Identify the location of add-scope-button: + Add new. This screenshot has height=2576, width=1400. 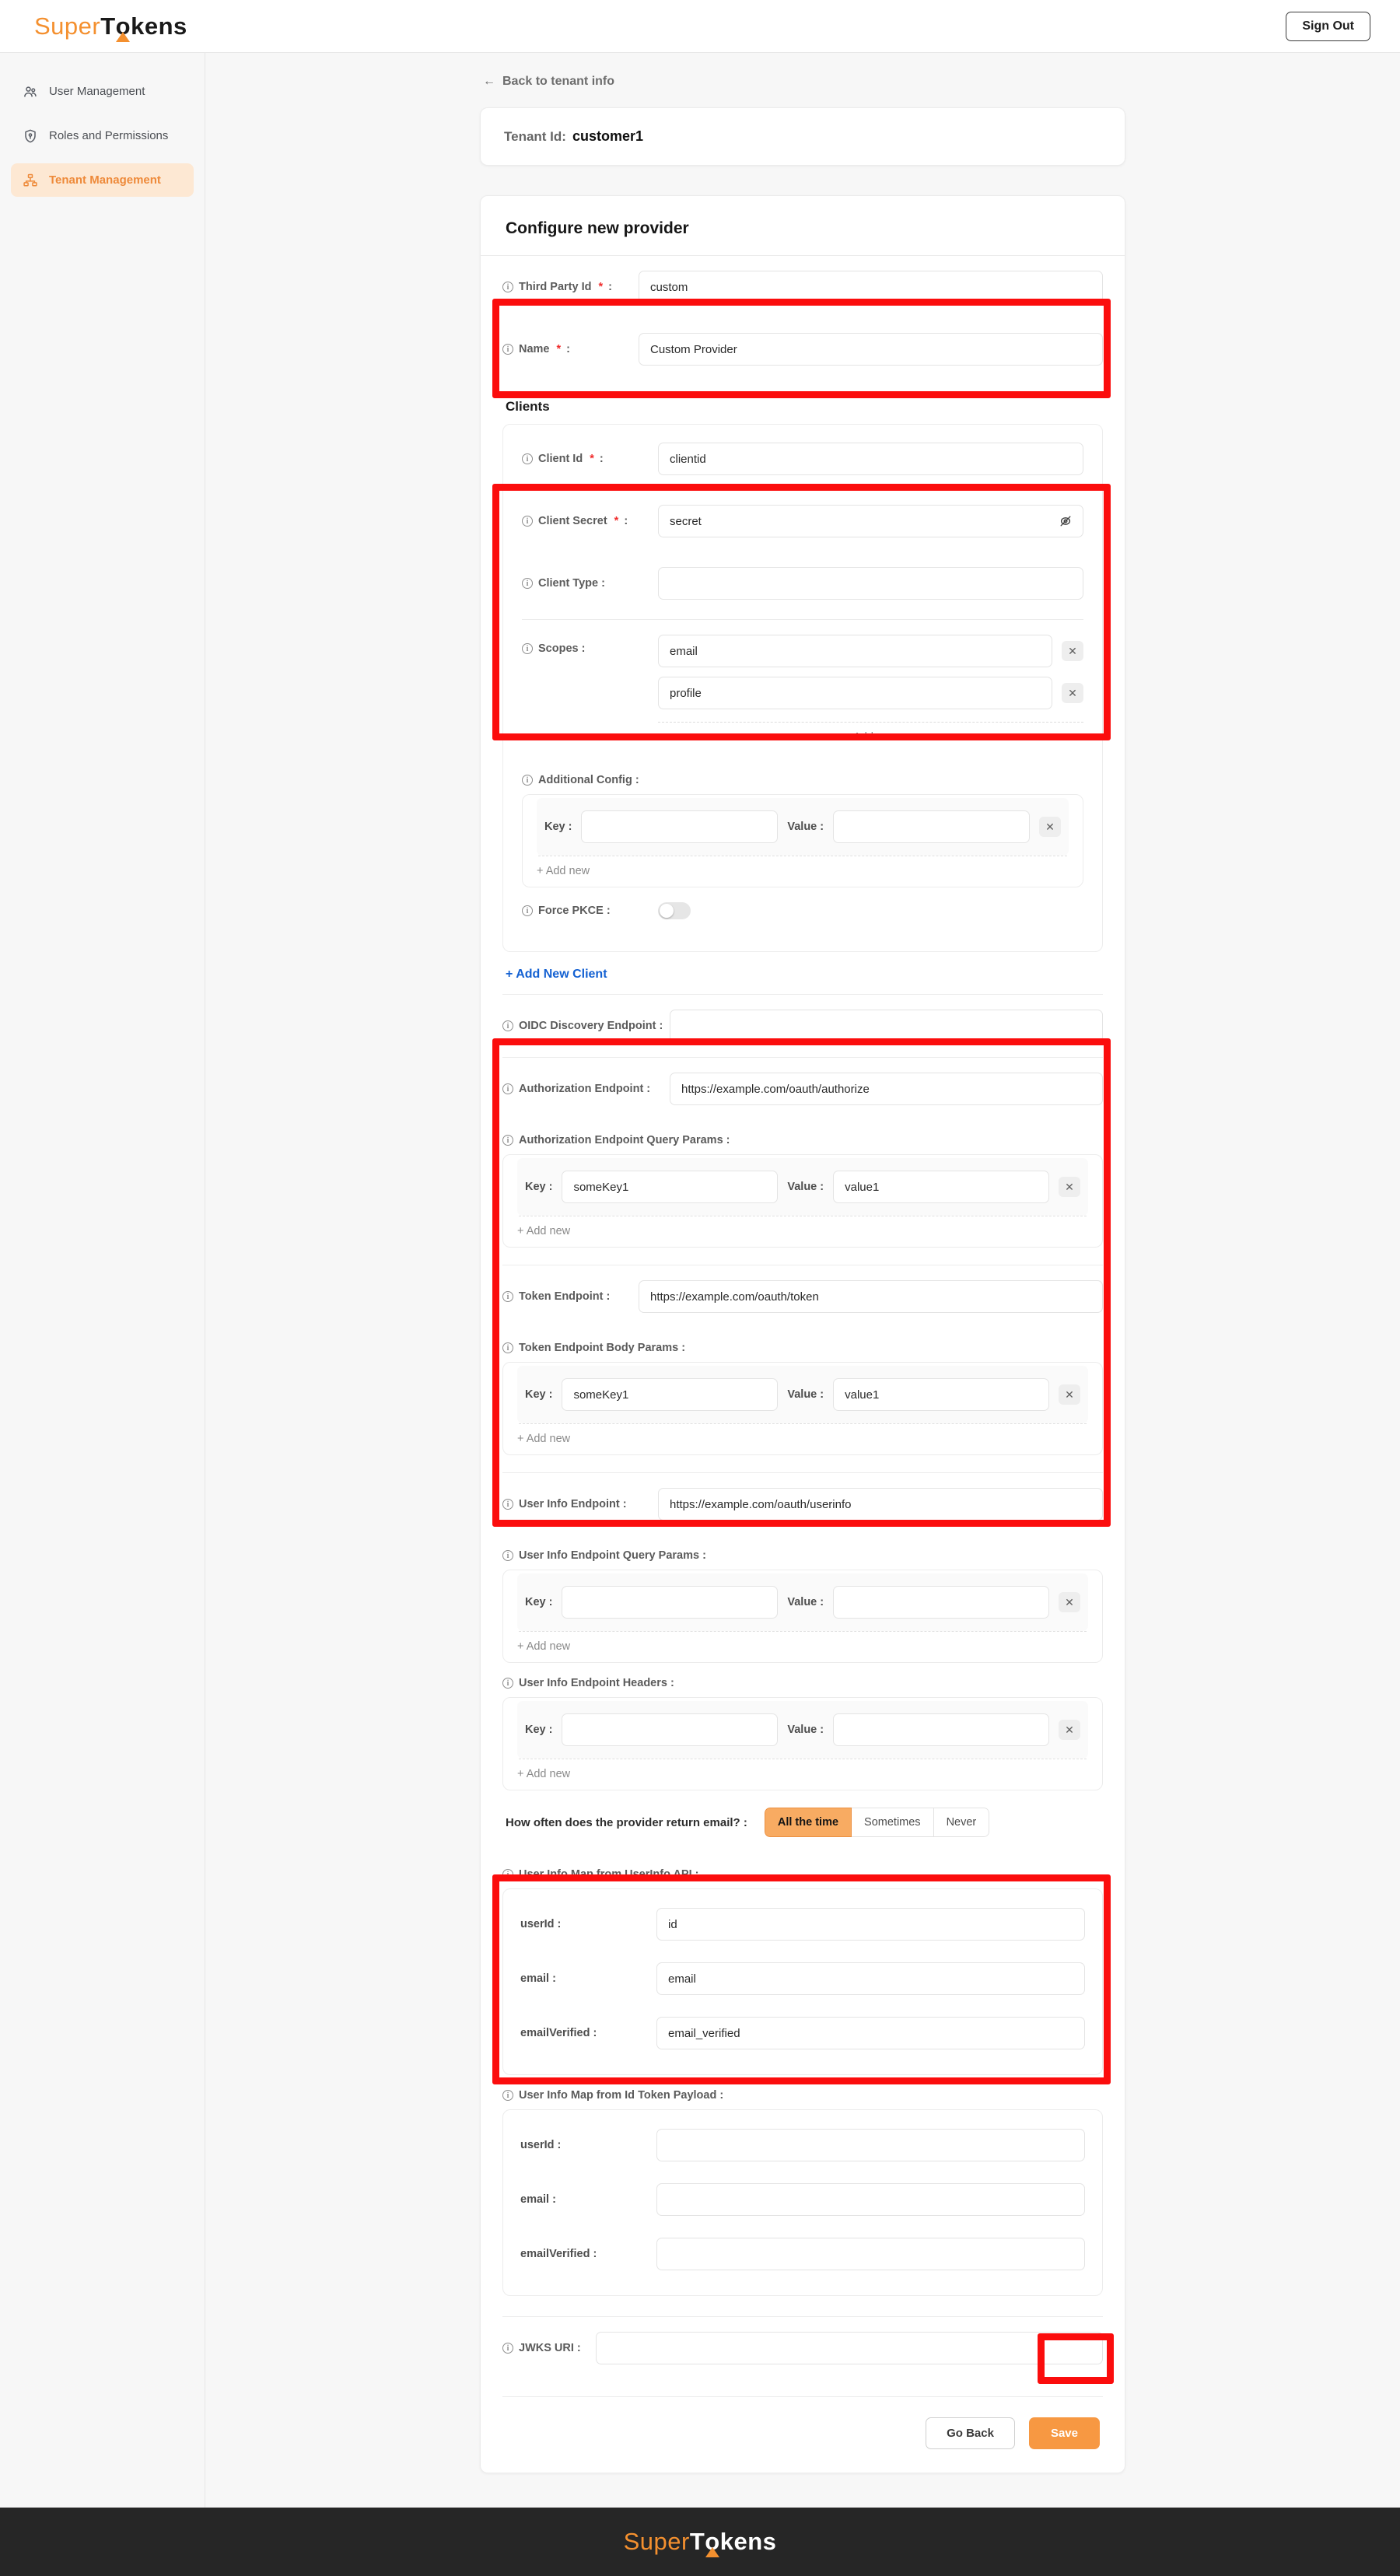
(871, 734).